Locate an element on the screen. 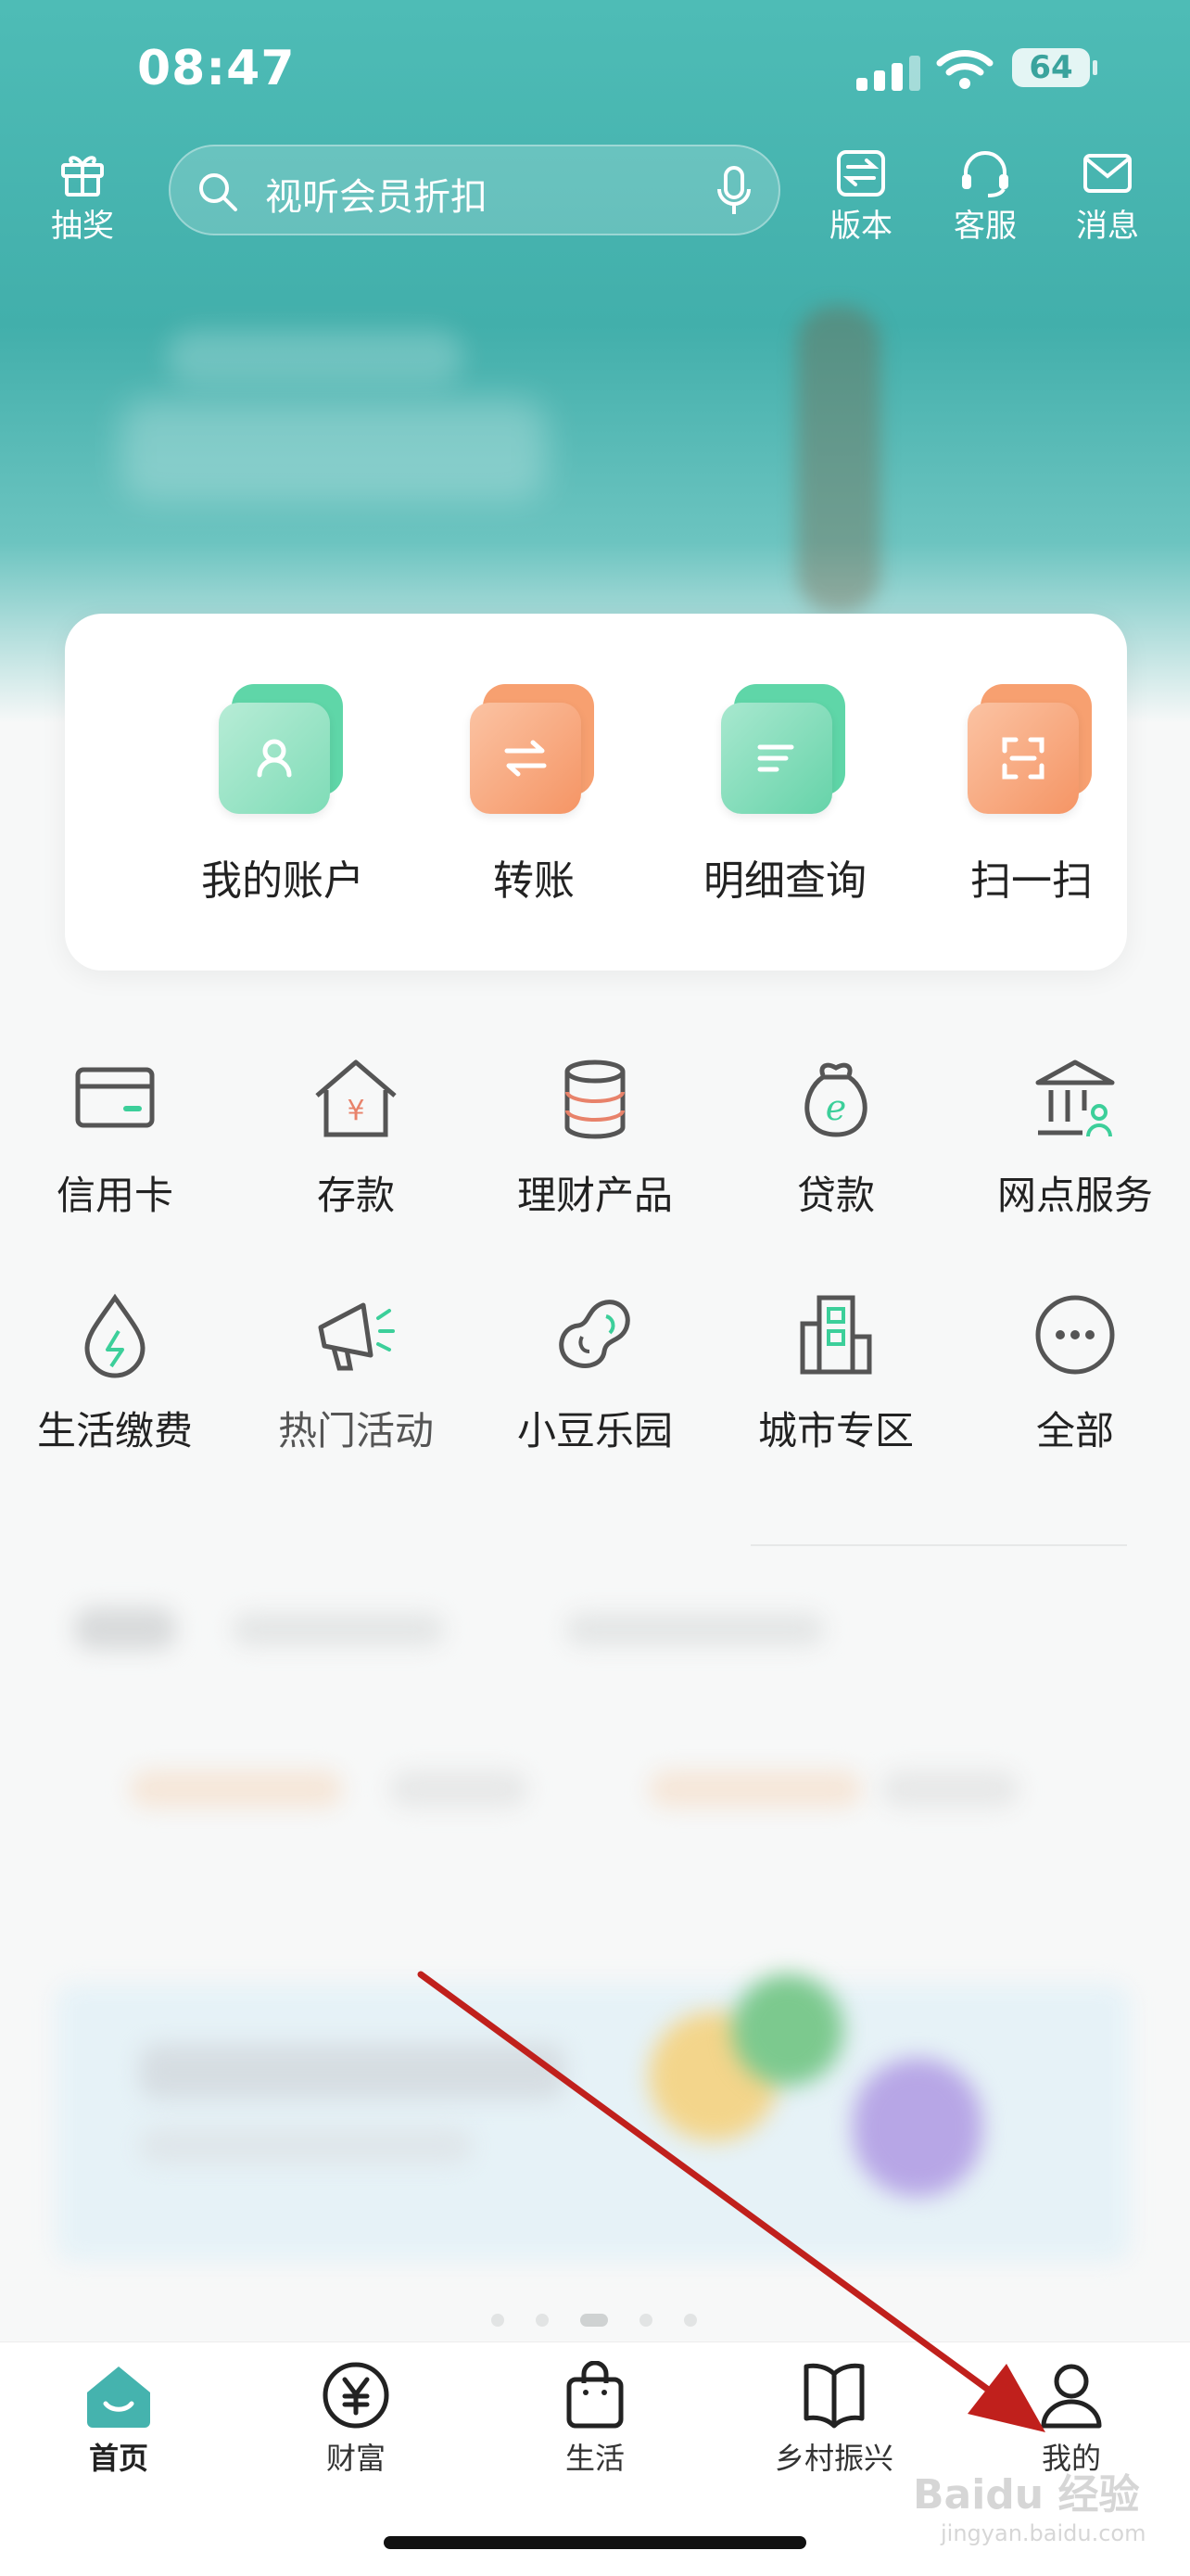 This screenshot has height=2576, width=1190. annotation-arrow is located at coordinates (731, 2201).